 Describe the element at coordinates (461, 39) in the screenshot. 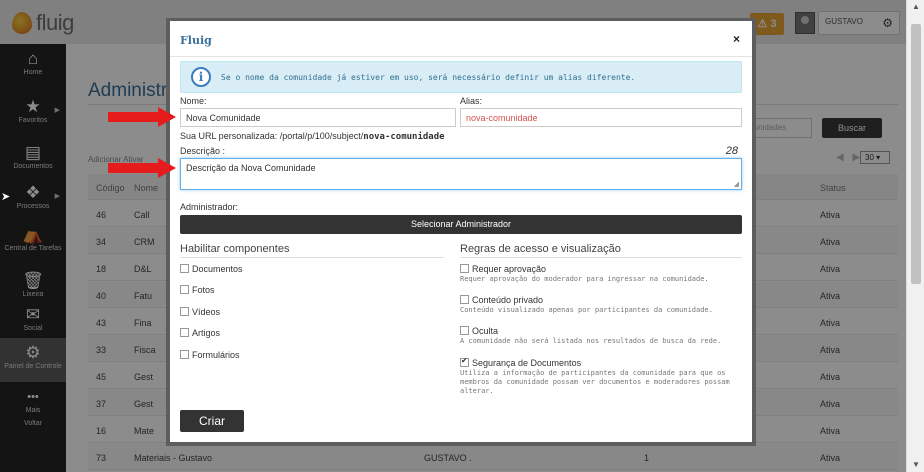

I see `modal-header: Fluig ×` at that location.